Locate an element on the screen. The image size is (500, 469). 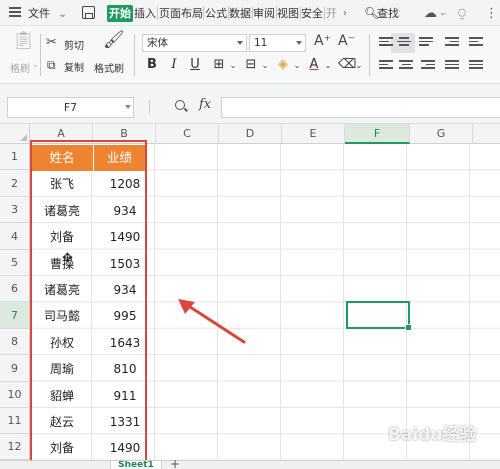
clear-chevron-icon: ⌄ is located at coordinates (359, 65).